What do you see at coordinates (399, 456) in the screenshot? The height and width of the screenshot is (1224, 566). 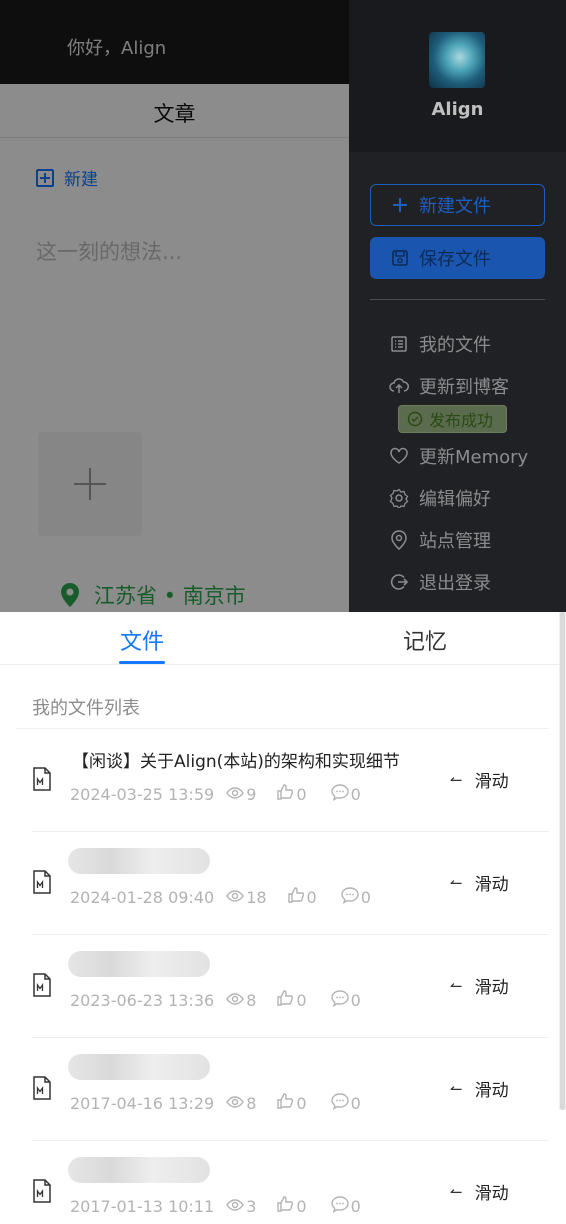 I see `heart-icon` at bounding box center [399, 456].